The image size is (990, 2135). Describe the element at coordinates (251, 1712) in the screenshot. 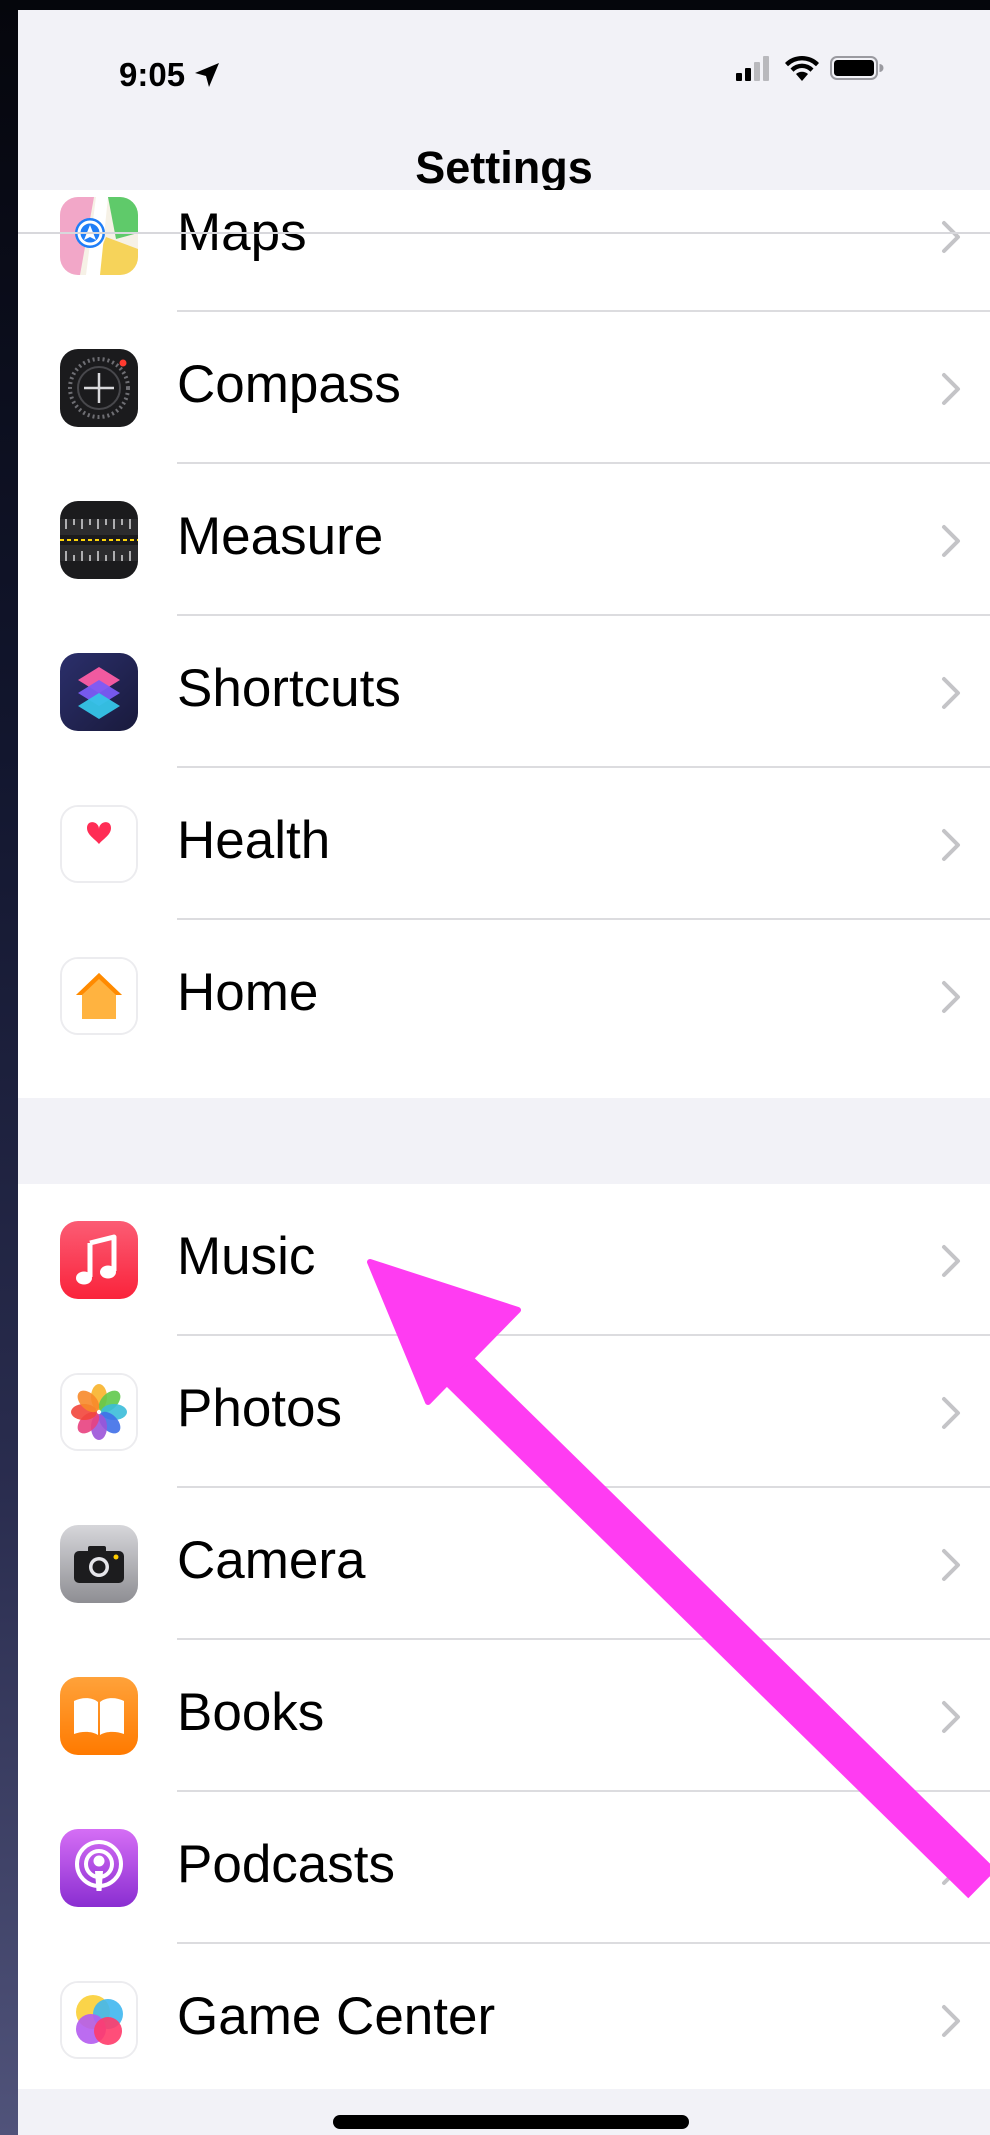

I see `settings-row-label: Books` at that location.